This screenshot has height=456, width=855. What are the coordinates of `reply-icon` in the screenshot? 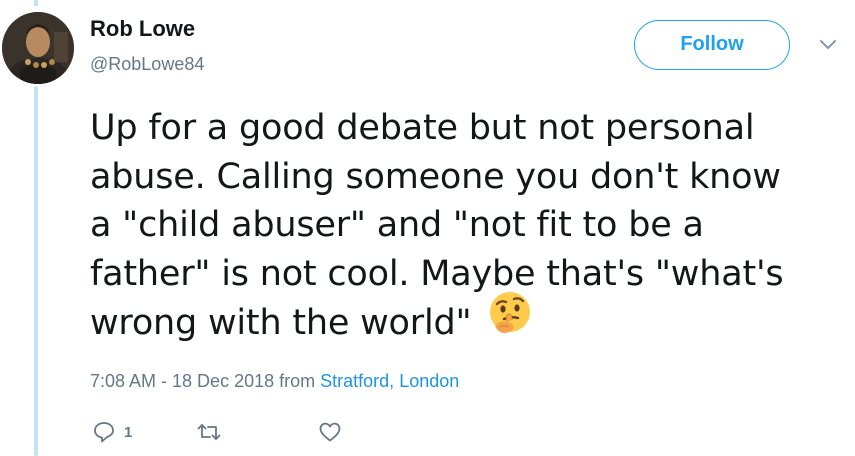 It's located at (104, 432).